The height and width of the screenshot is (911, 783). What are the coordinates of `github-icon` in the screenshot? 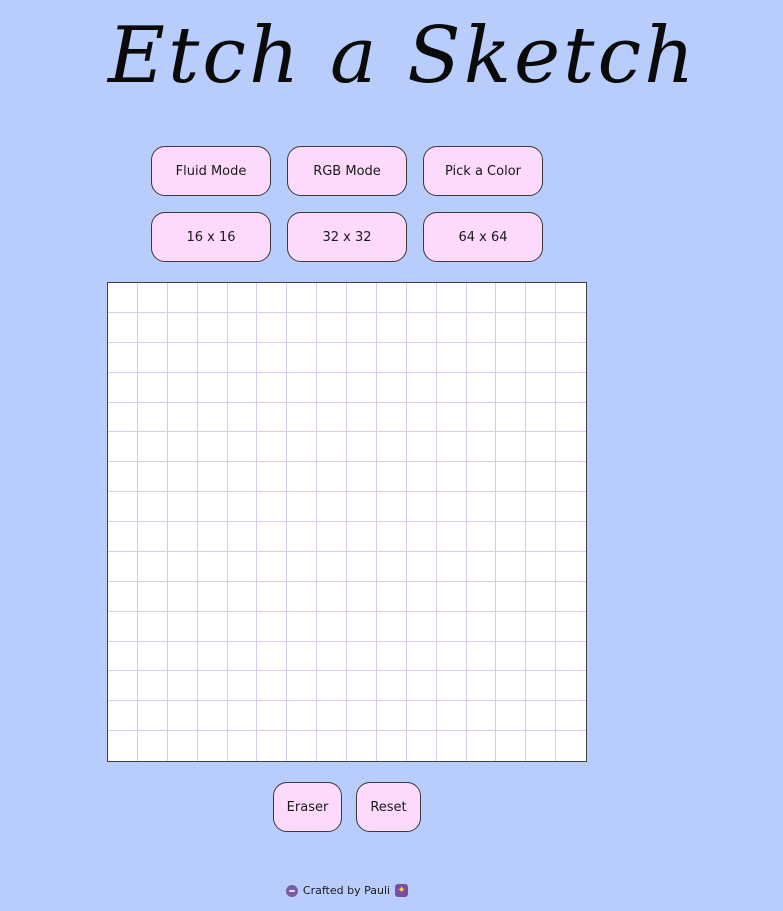 It's located at (291, 890).